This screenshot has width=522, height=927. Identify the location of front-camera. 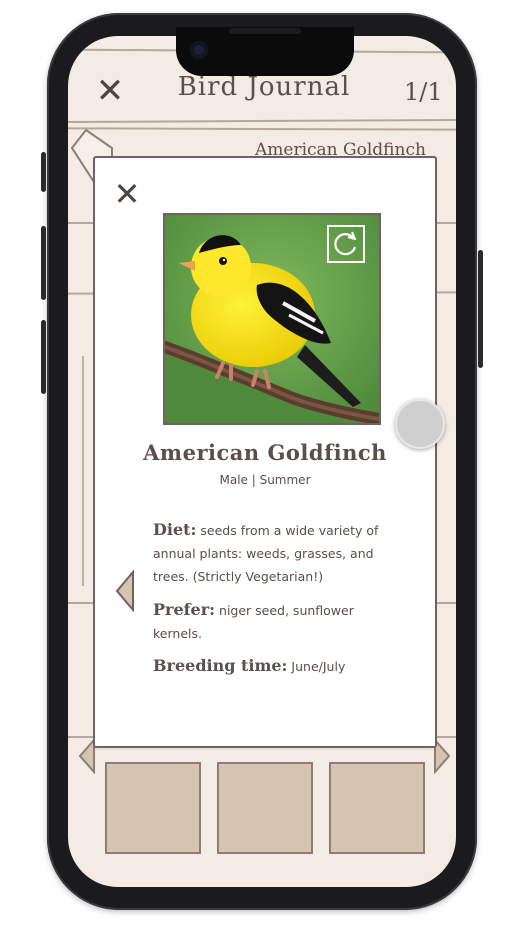
(199, 50).